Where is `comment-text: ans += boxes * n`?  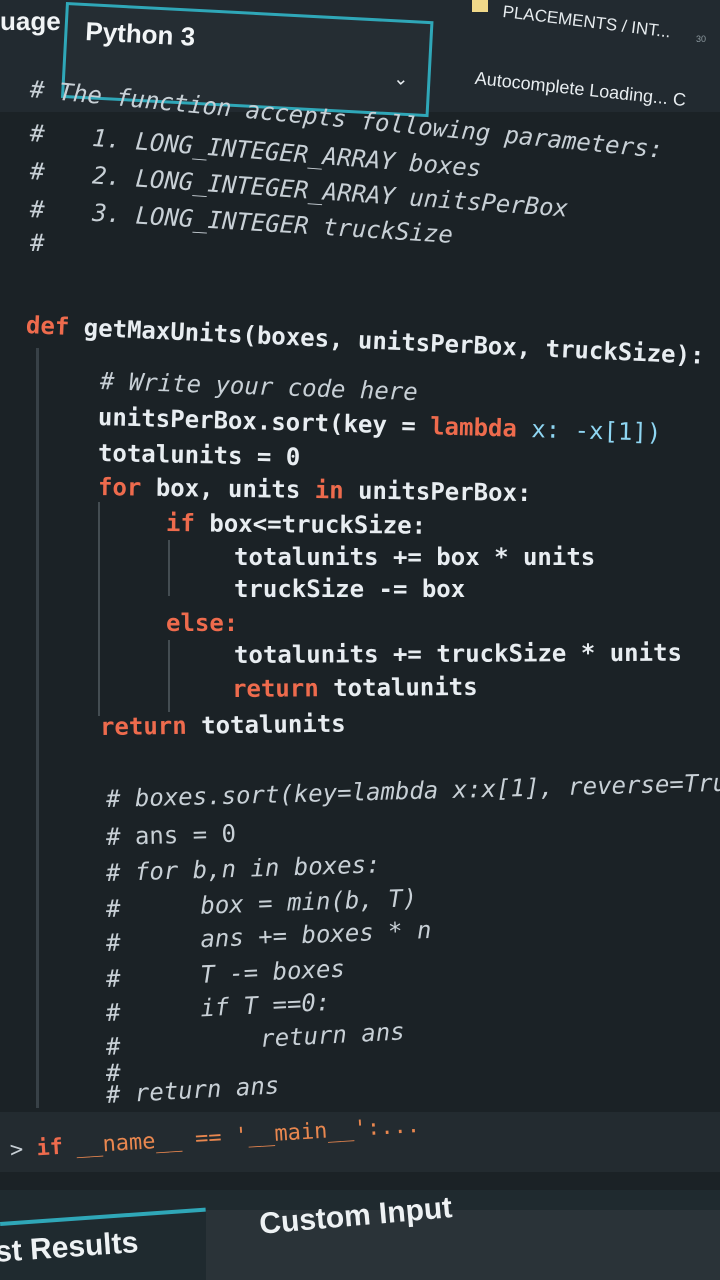 comment-text: ans += boxes * n is located at coordinates (315, 934).